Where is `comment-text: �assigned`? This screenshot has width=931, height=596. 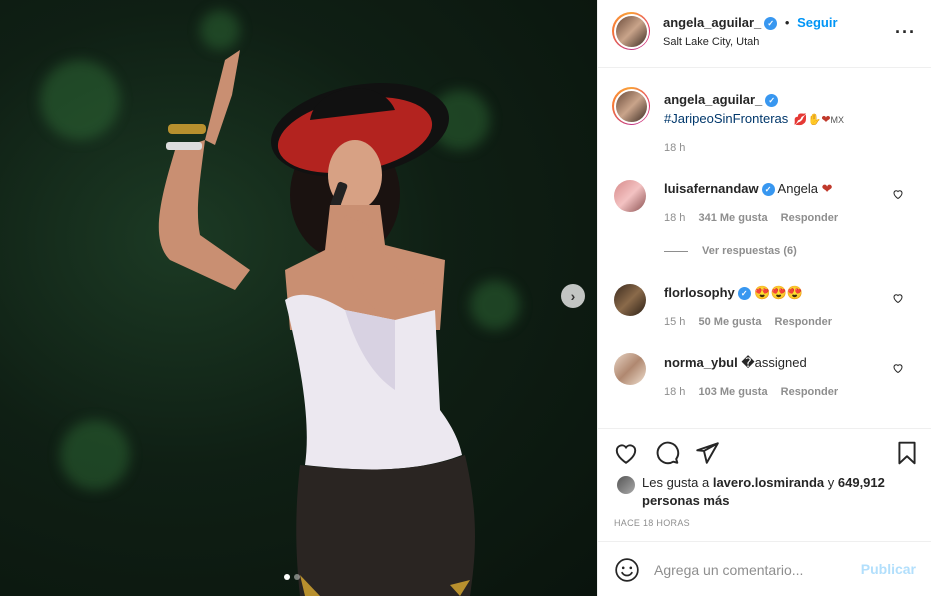
comment-text: �assigned is located at coordinates (774, 362).